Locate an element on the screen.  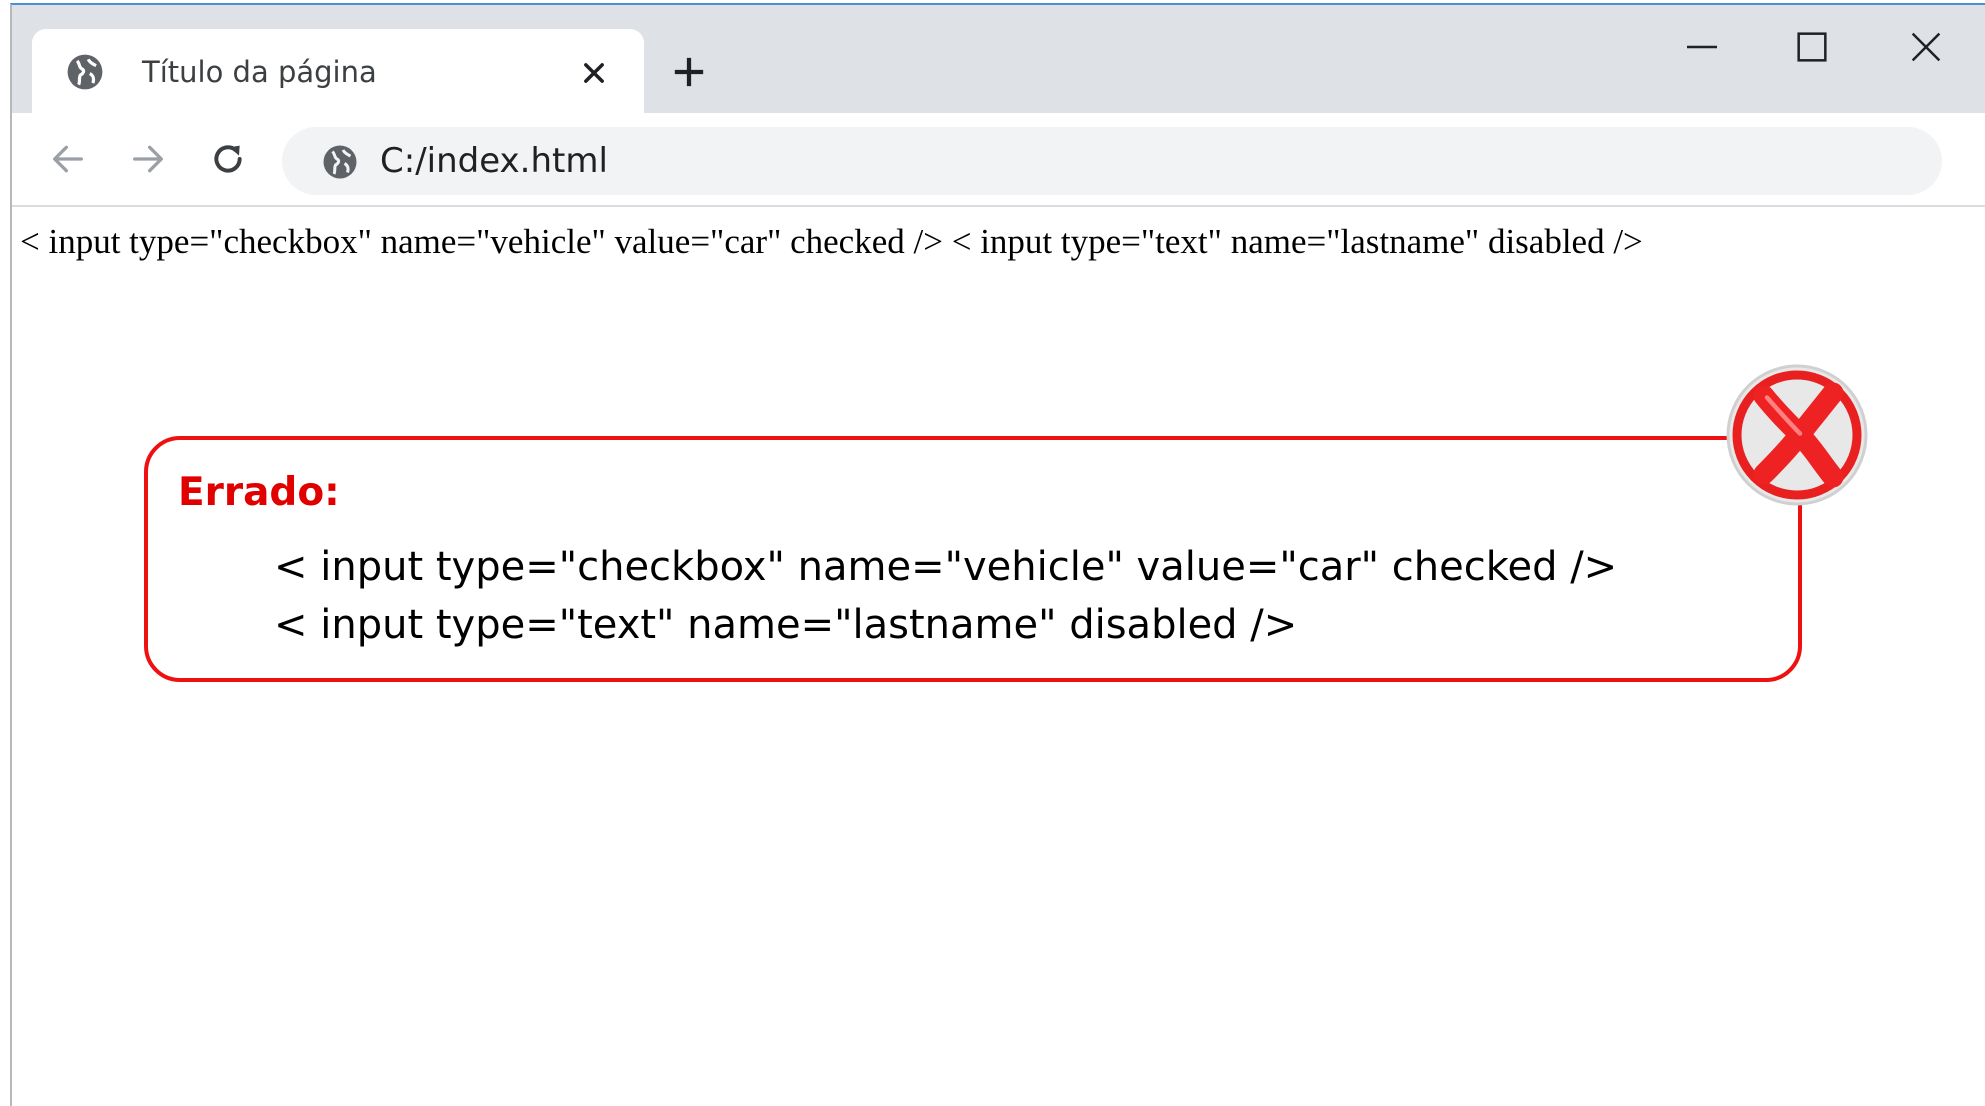
browser-tab: Título da página is located at coordinates (338, 72).